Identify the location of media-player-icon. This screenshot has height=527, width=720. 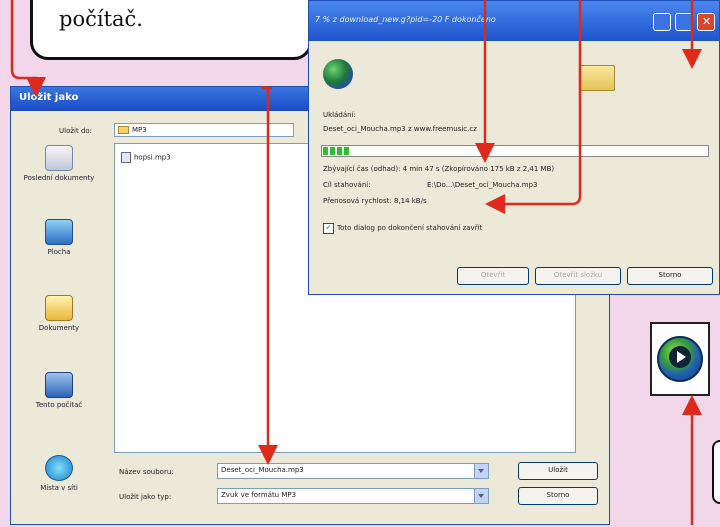
(680, 359).